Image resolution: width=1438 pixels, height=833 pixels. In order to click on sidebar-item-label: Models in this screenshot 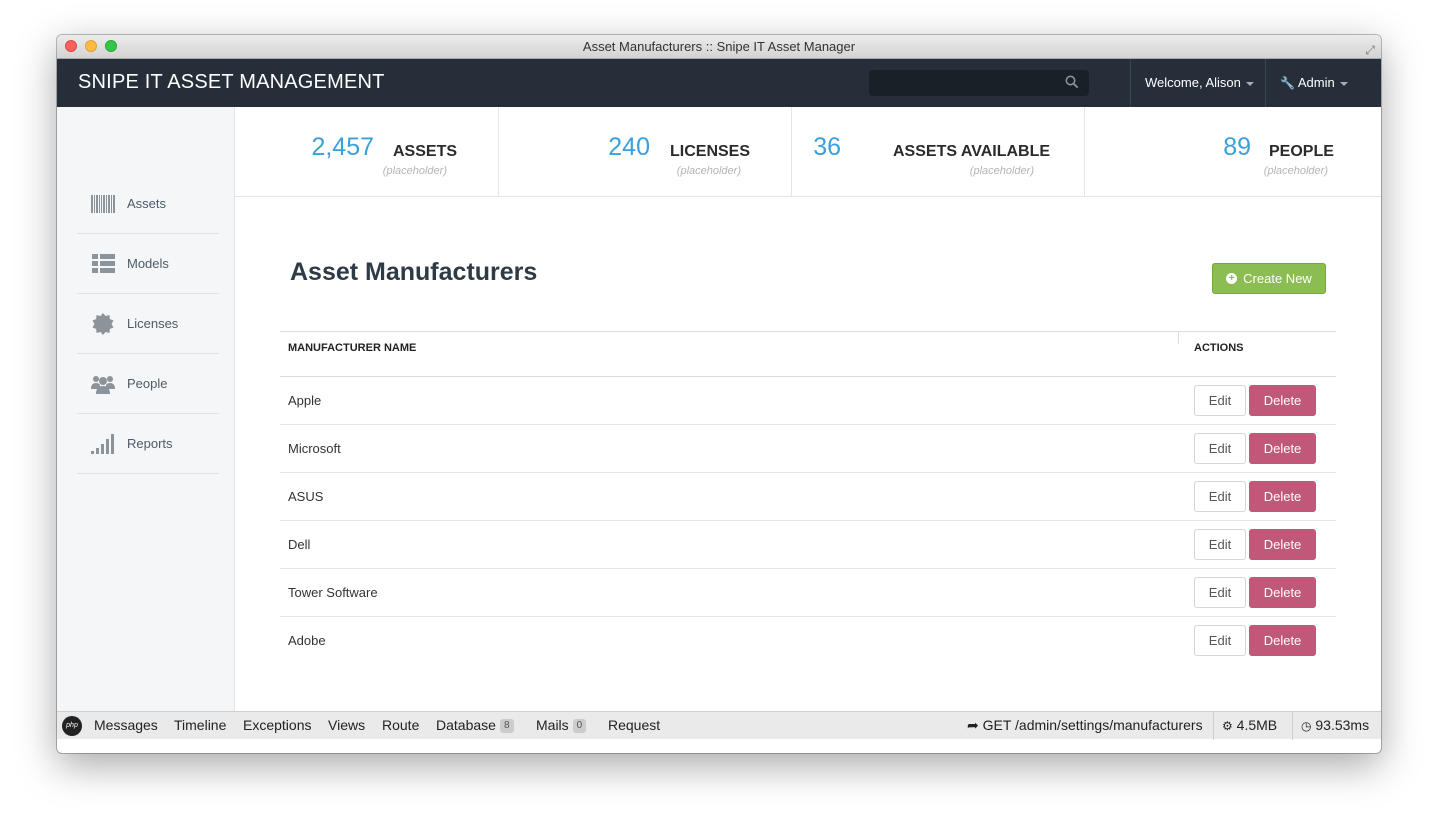, I will do `click(148, 263)`.